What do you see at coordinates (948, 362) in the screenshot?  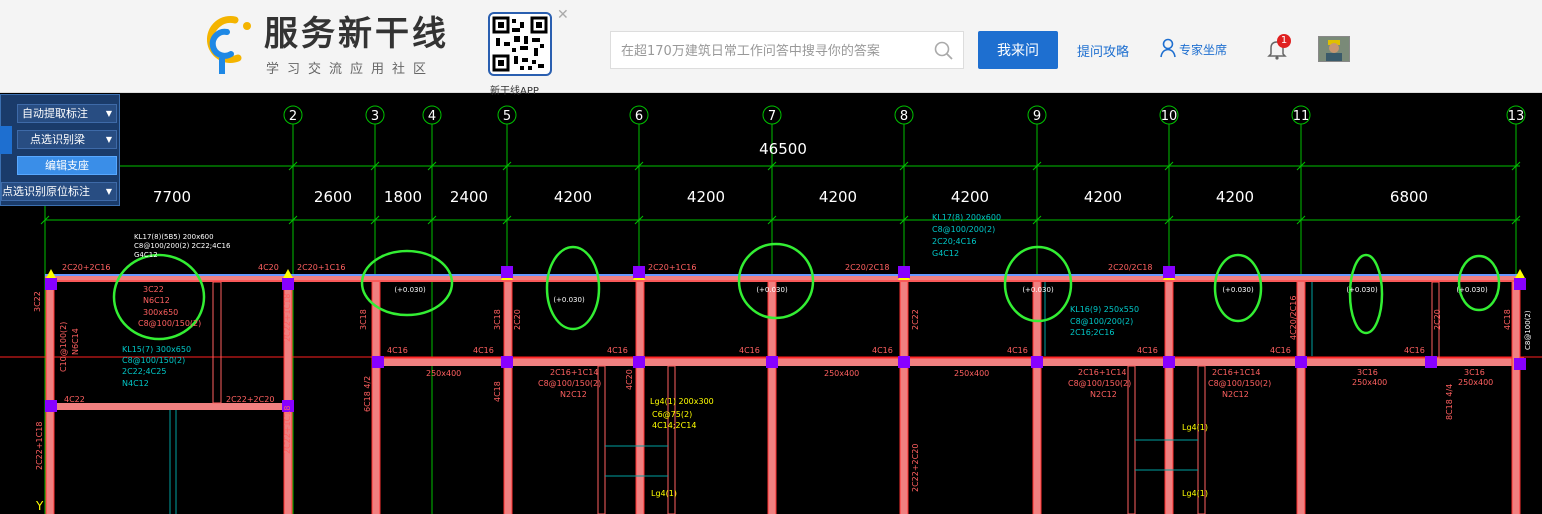 I see `middle-beam` at bounding box center [948, 362].